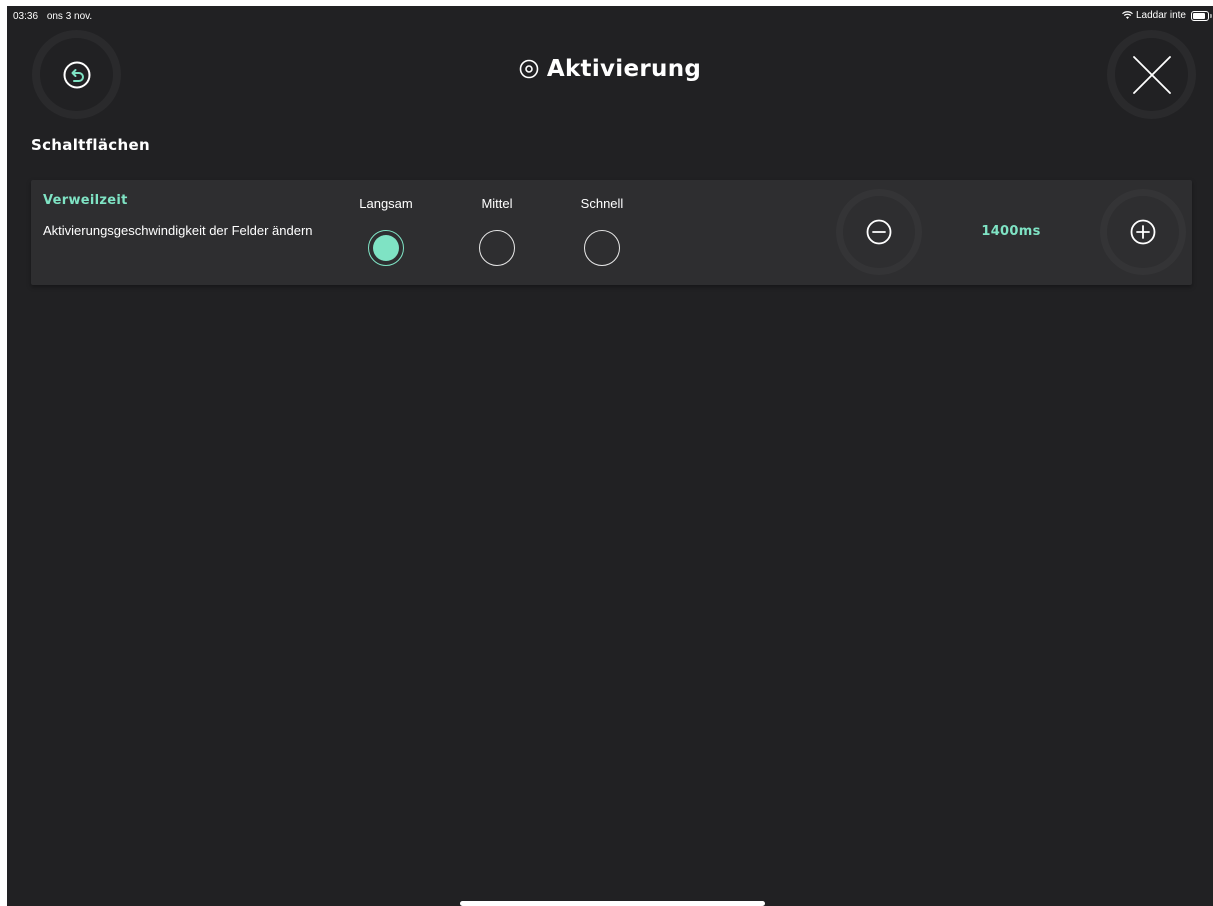 This screenshot has height=906, width=1213. What do you see at coordinates (386, 248) in the screenshot?
I see `option-slow-radio` at bounding box center [386, 248].